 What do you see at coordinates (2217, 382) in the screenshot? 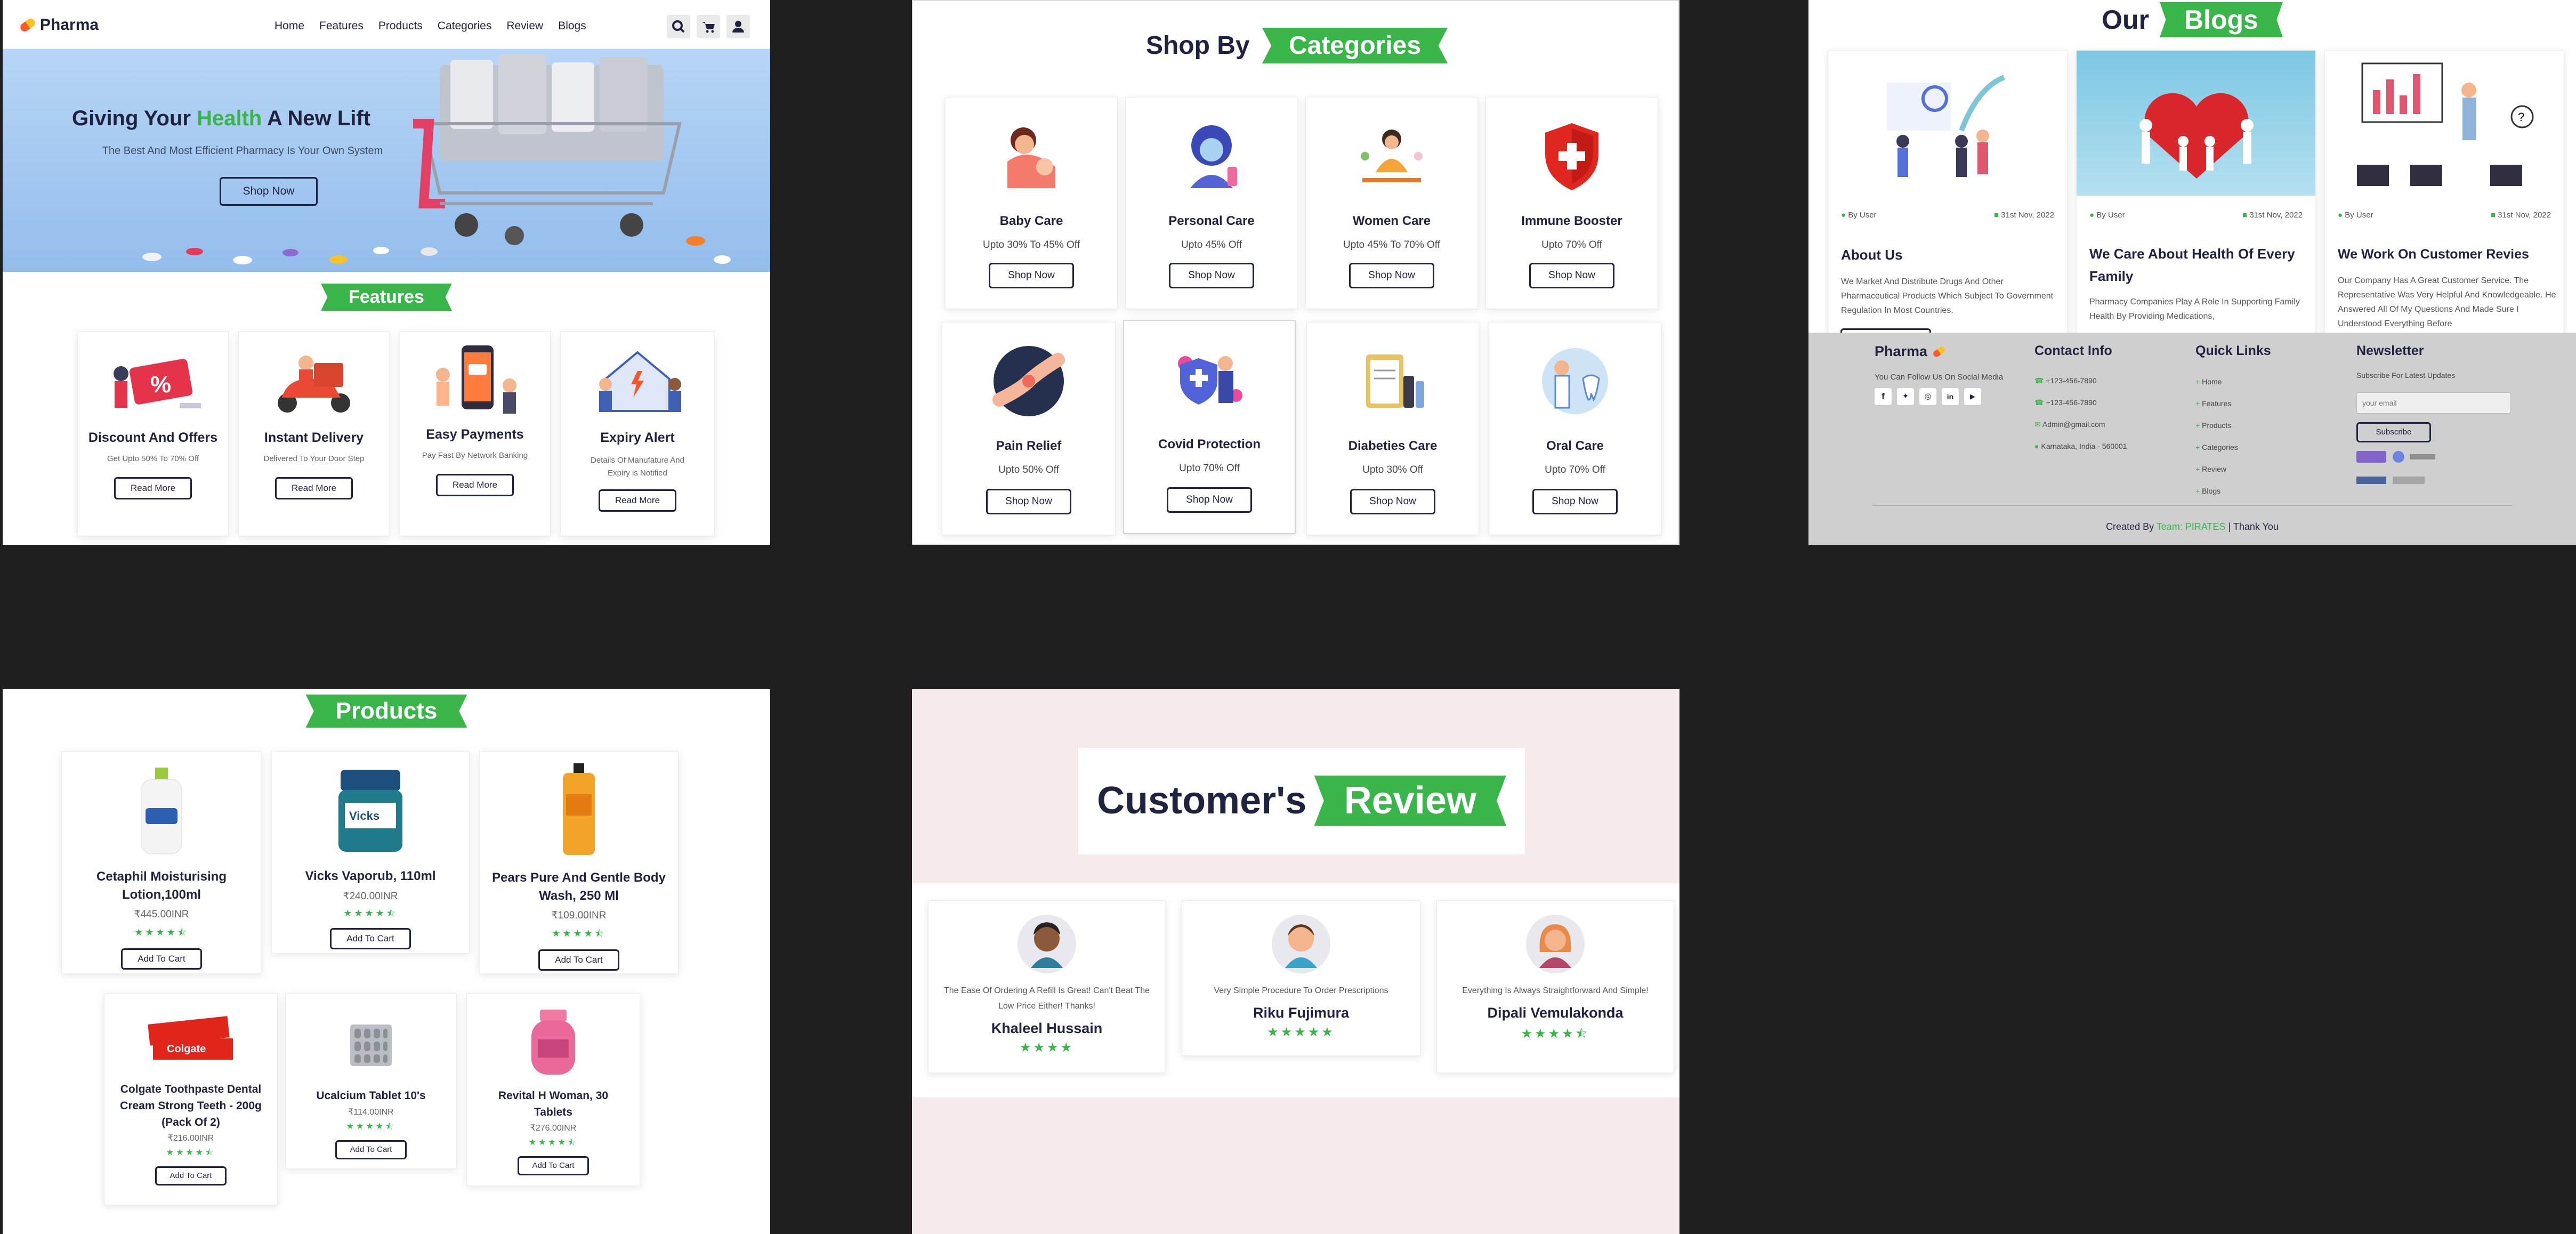
I see `footer-link-home: + Home` at bounding box center [2217, 382].